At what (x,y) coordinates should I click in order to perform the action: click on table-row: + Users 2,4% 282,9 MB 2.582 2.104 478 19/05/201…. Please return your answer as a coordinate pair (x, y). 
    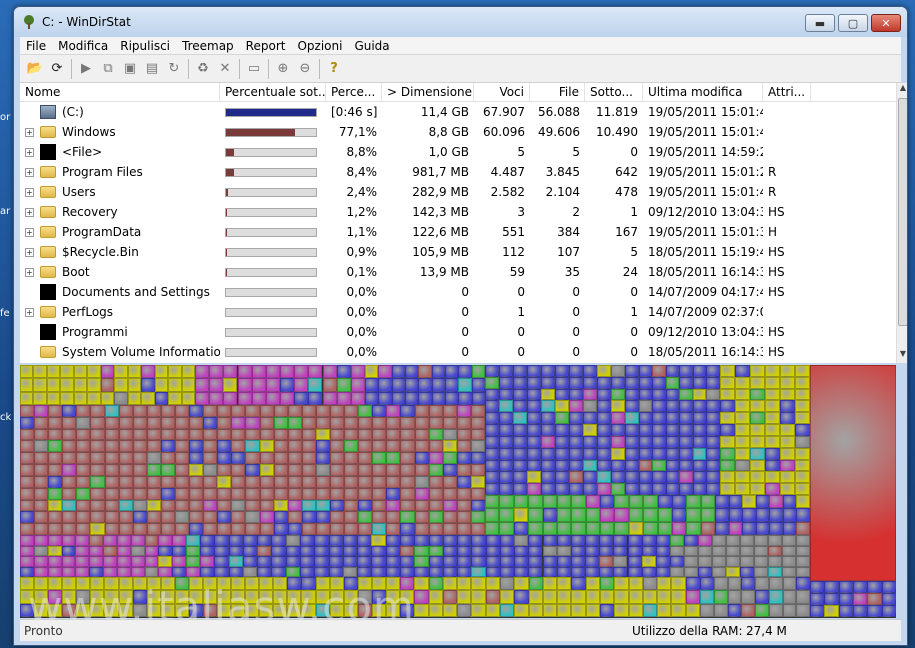
    Looking at the image, I should click on (458, 192).